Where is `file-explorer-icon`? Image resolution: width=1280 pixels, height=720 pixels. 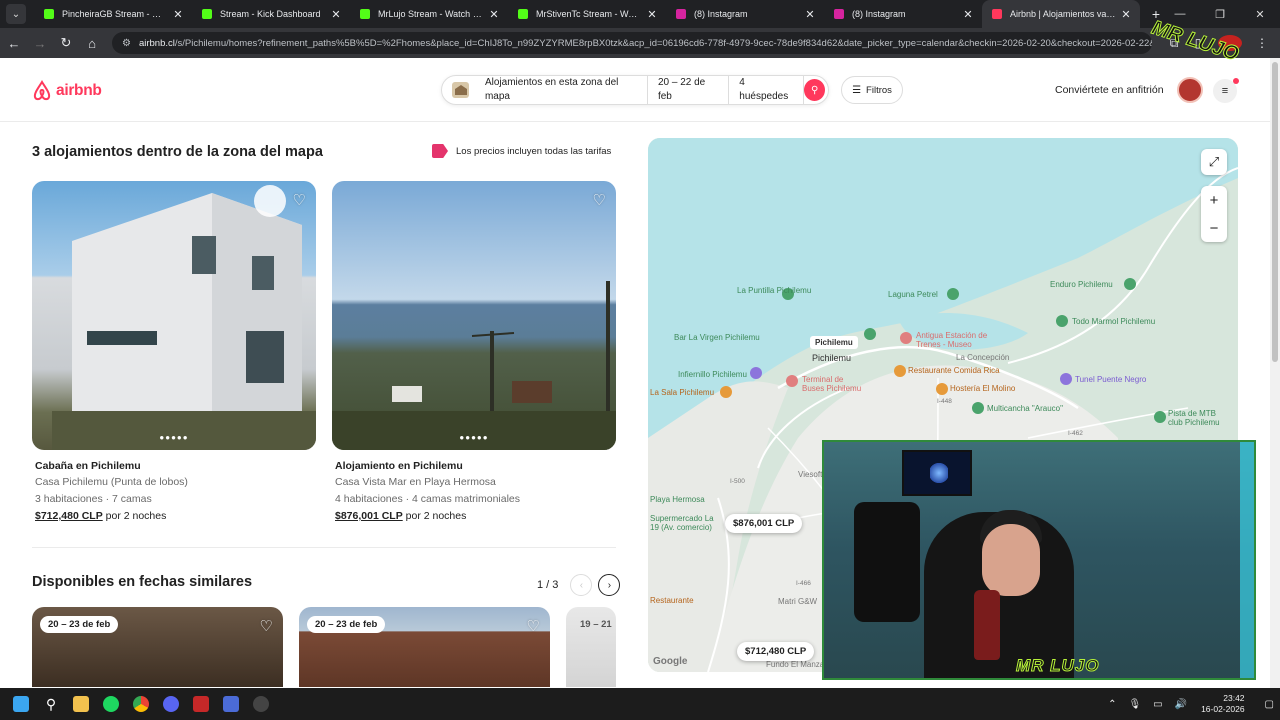 file-explorer-icon is located at coordinates (81, 704).